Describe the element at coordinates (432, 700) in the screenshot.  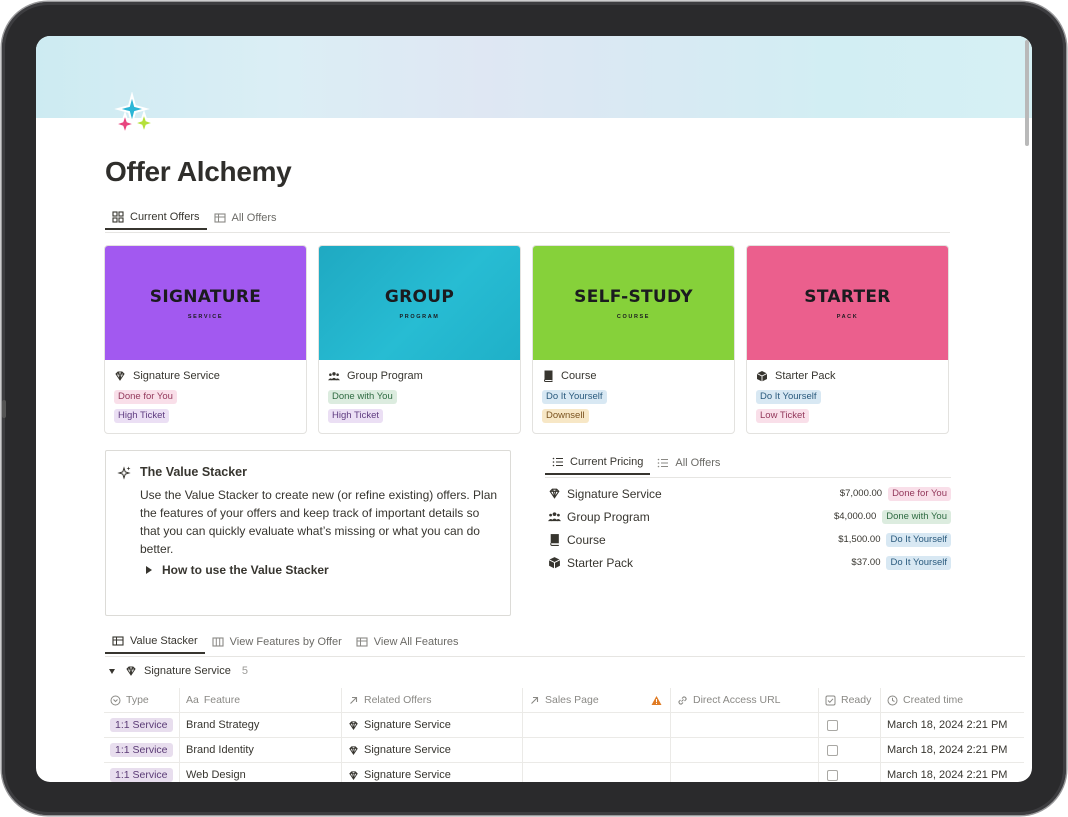
I see `column-header-related-offers: Related Offers` at that location.